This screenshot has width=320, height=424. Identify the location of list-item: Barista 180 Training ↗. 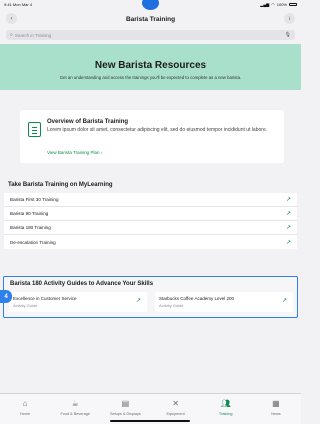
(150, 228).